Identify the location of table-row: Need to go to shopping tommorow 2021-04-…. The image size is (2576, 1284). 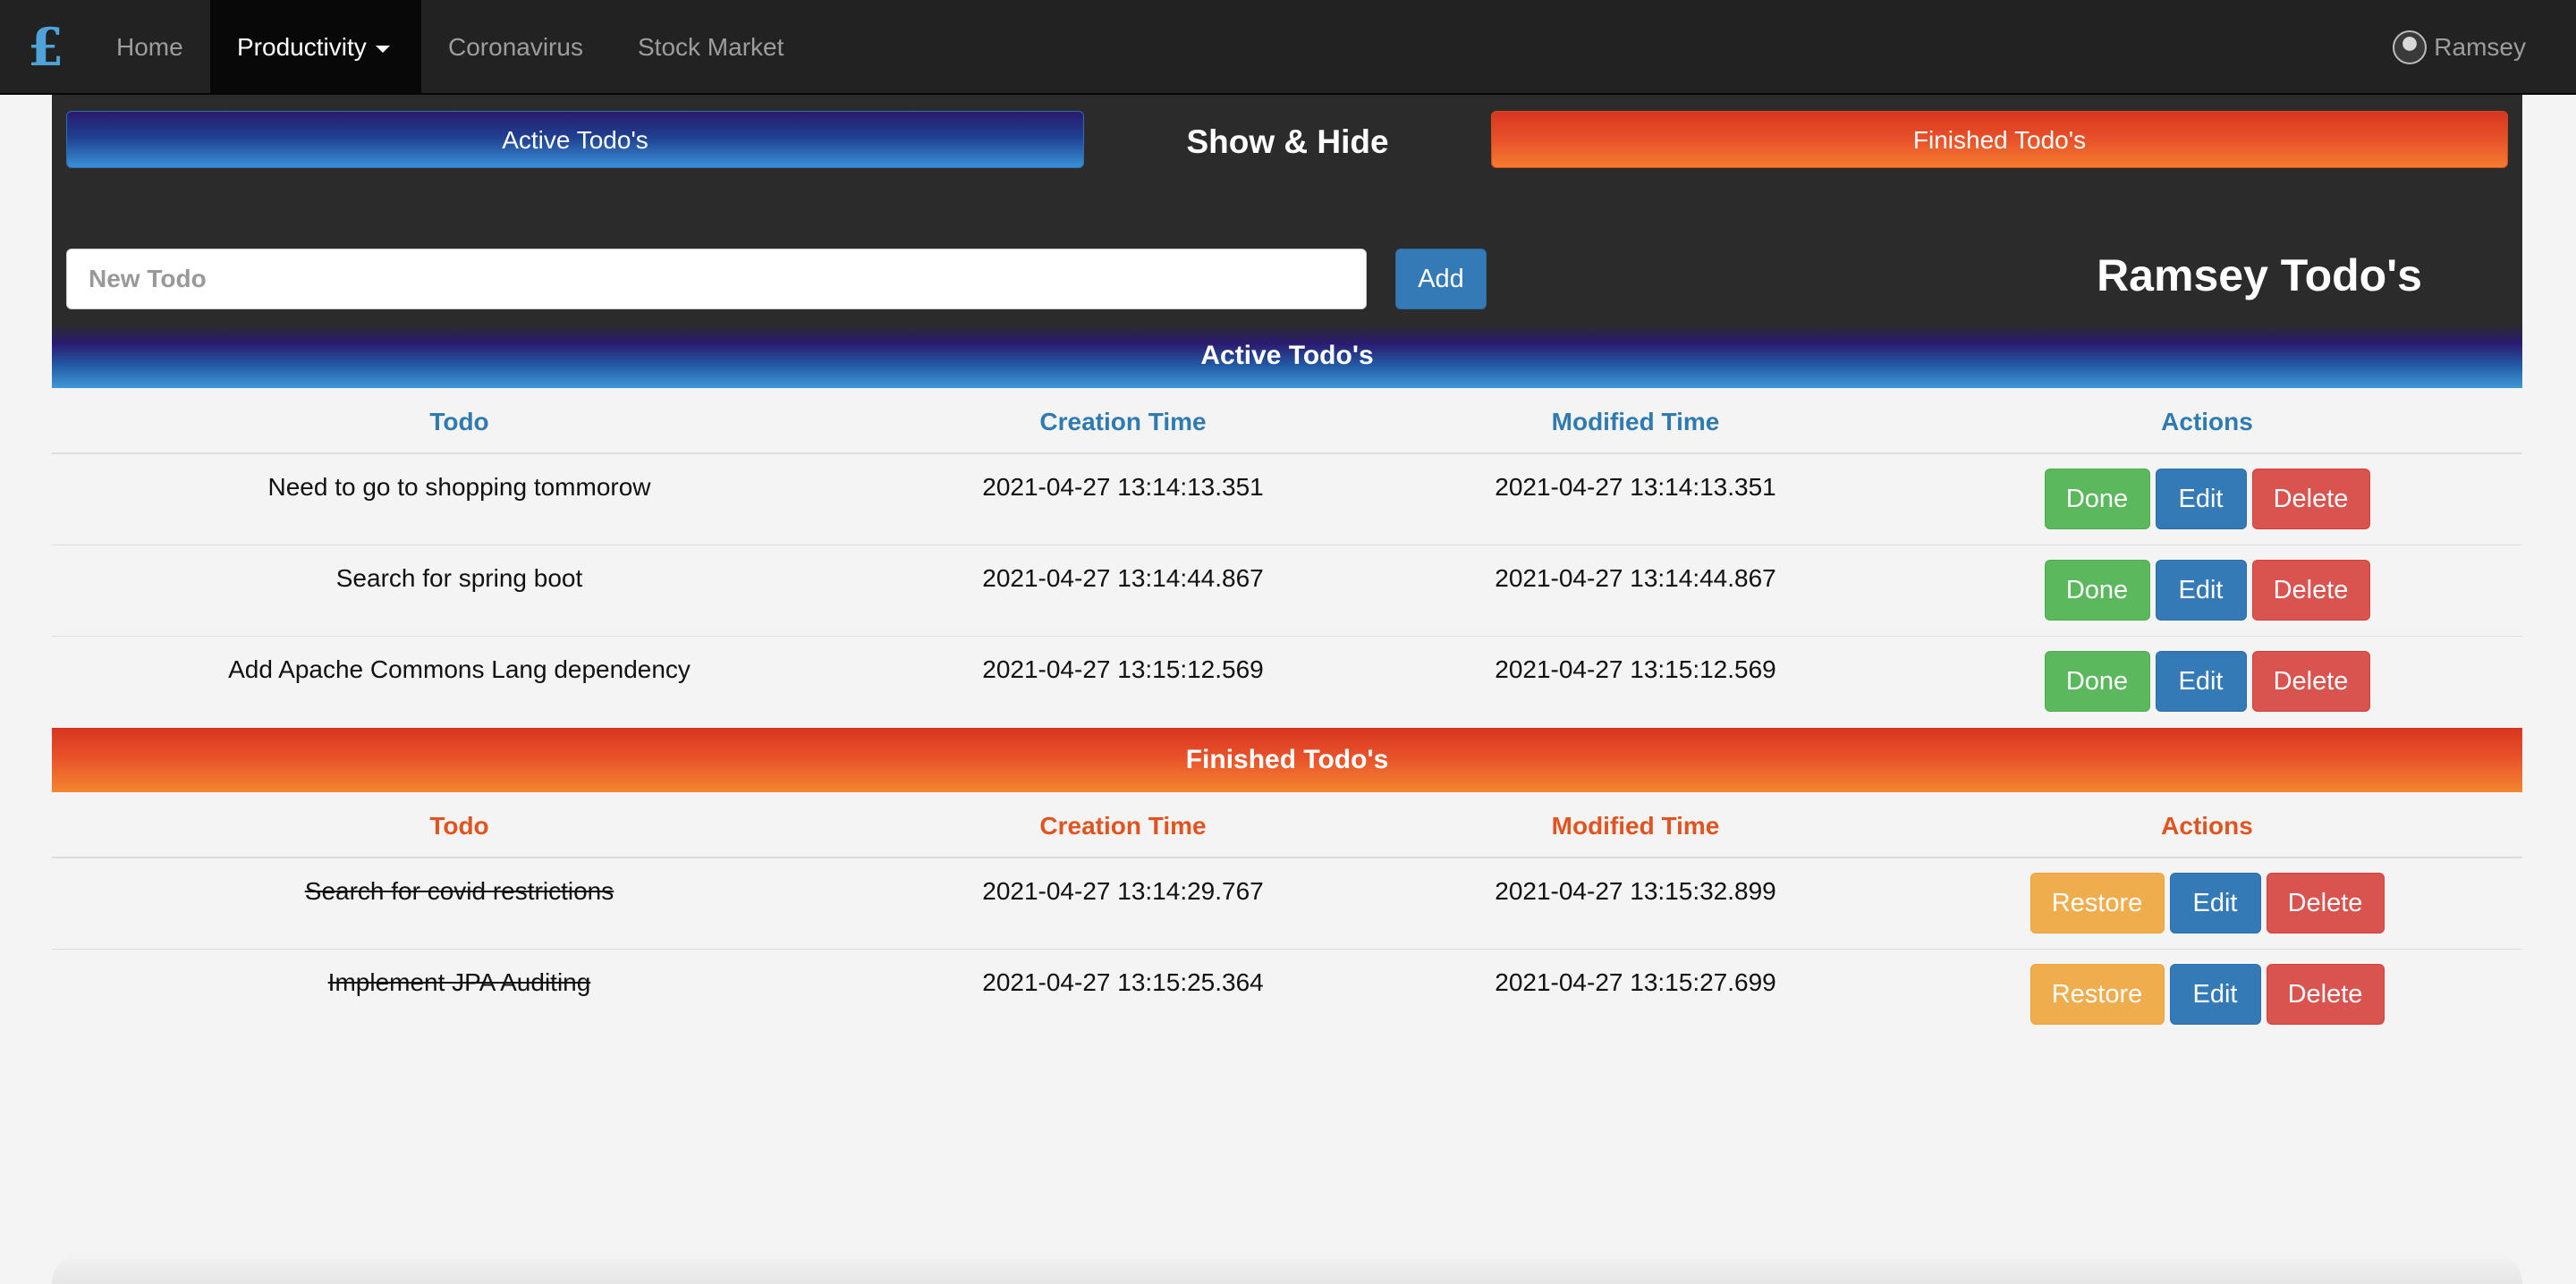
(1287, 500).